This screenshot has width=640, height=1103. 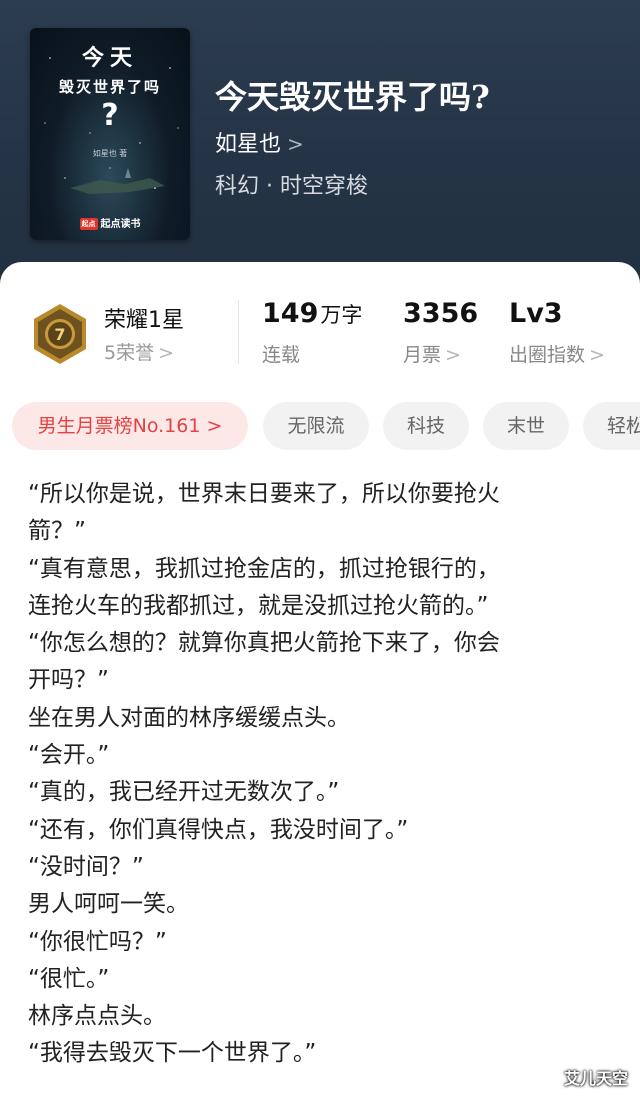 What do you see at coordinates (97, 1016) in the screenshot?
I see `text-line: 林序点点头。` at bounding box center [97, 1016].